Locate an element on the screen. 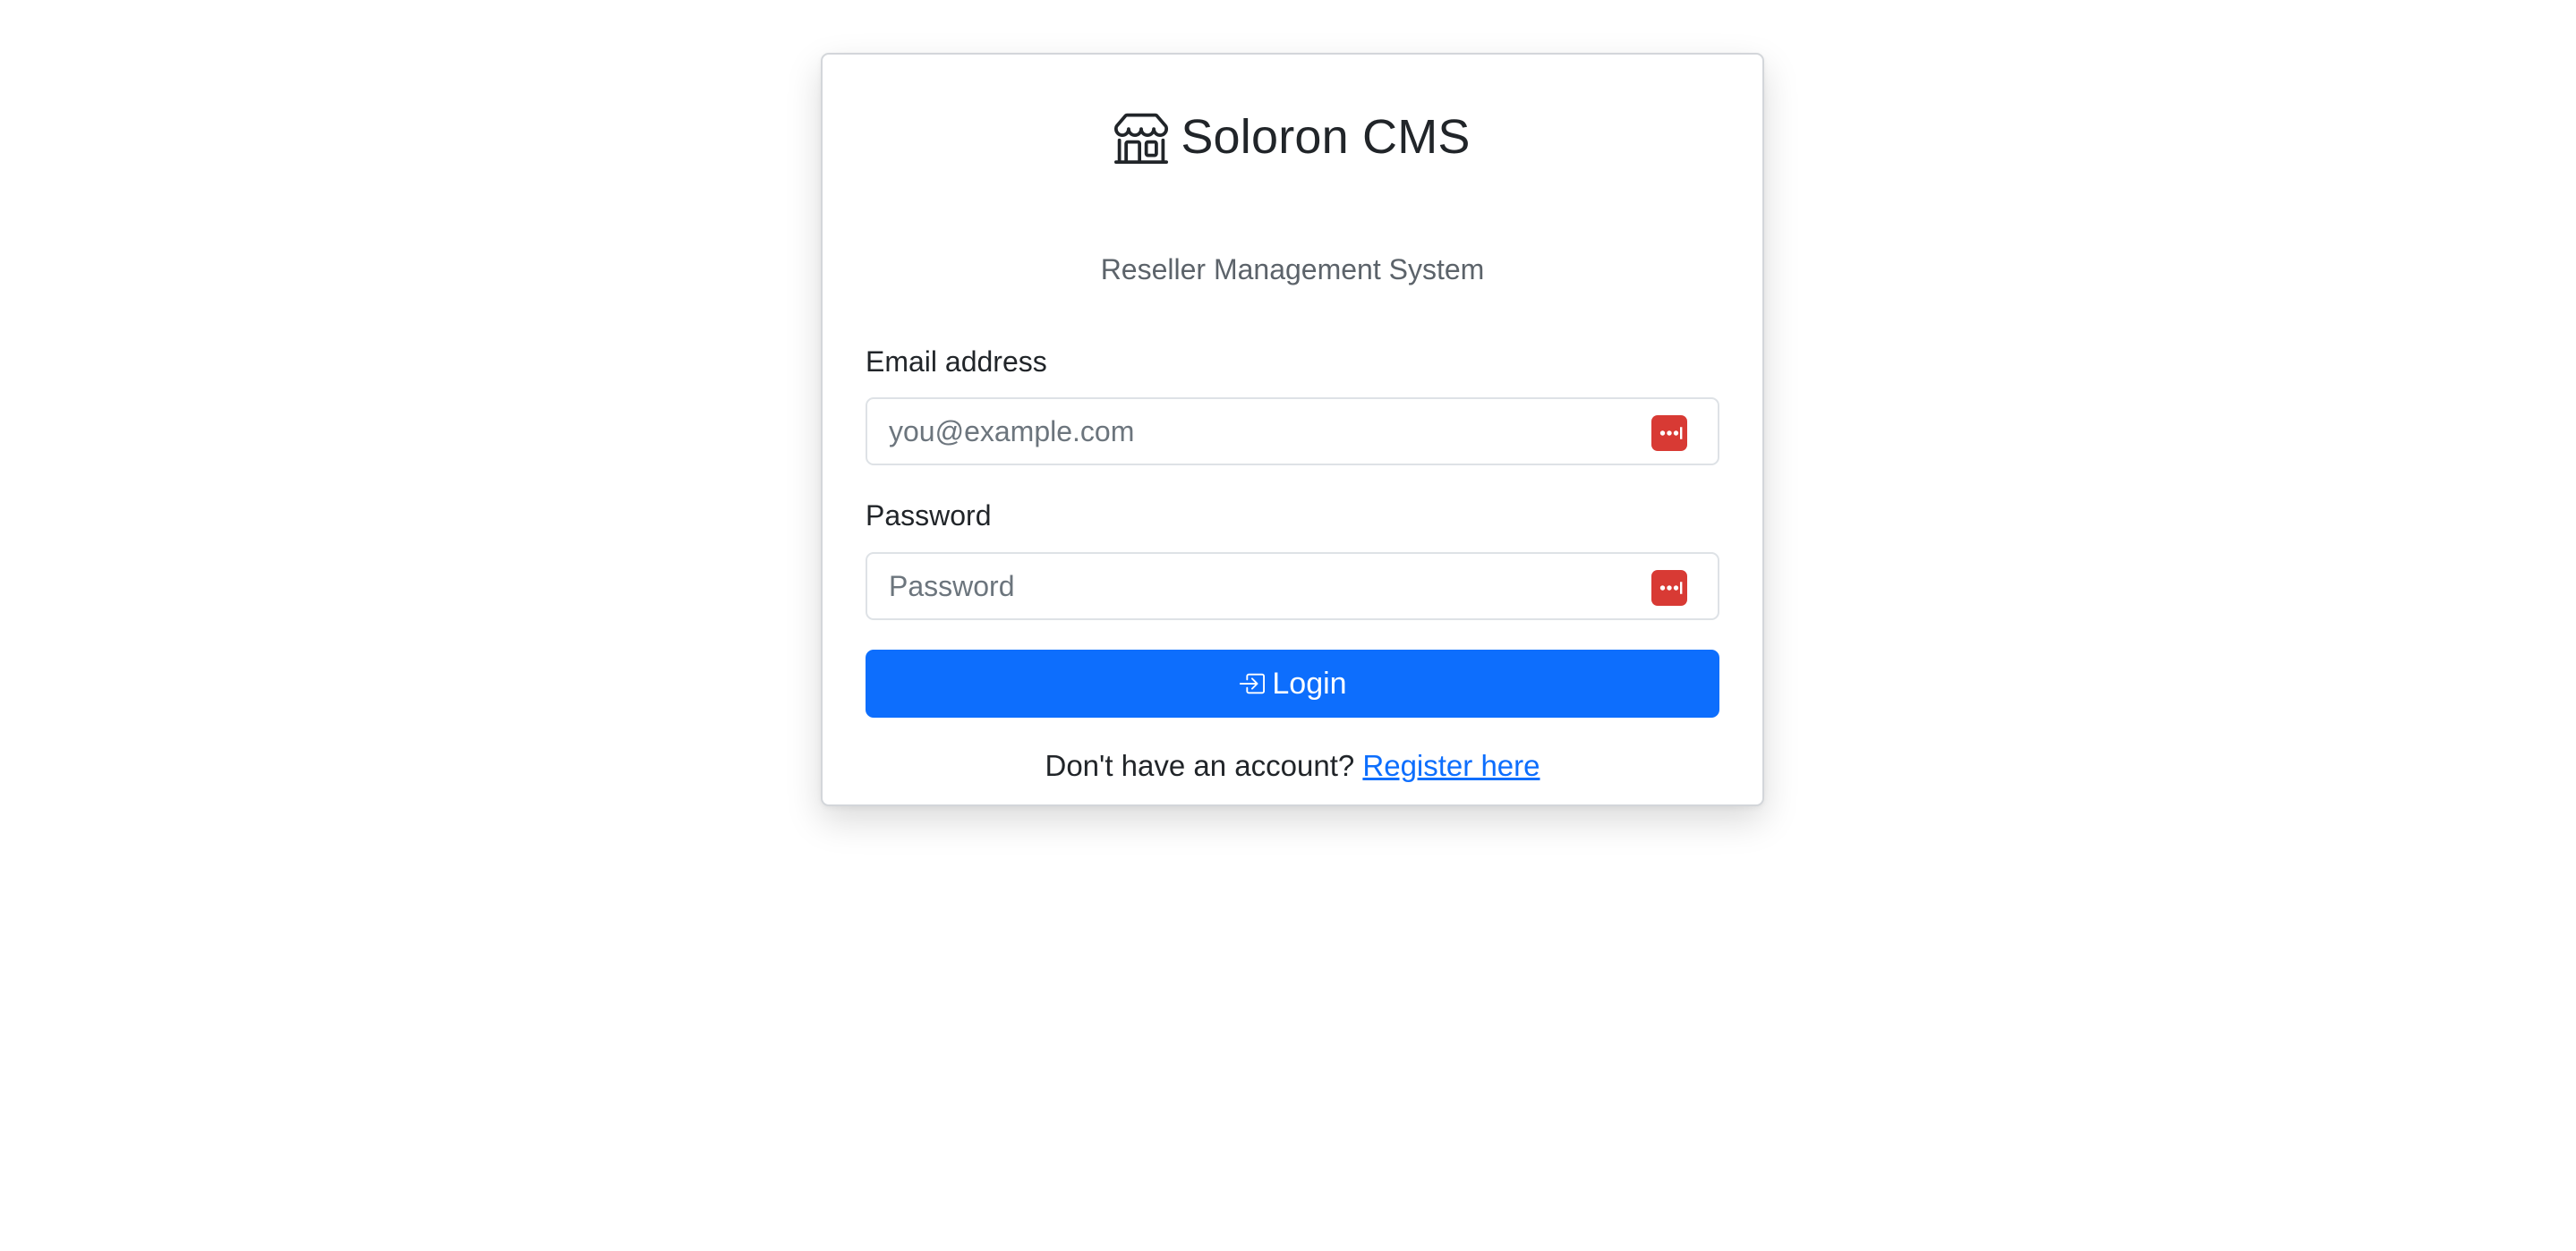 This screenshot has width=2576, height=1251. page-title: Soloron CMS is located at coordinates (1292, 137).